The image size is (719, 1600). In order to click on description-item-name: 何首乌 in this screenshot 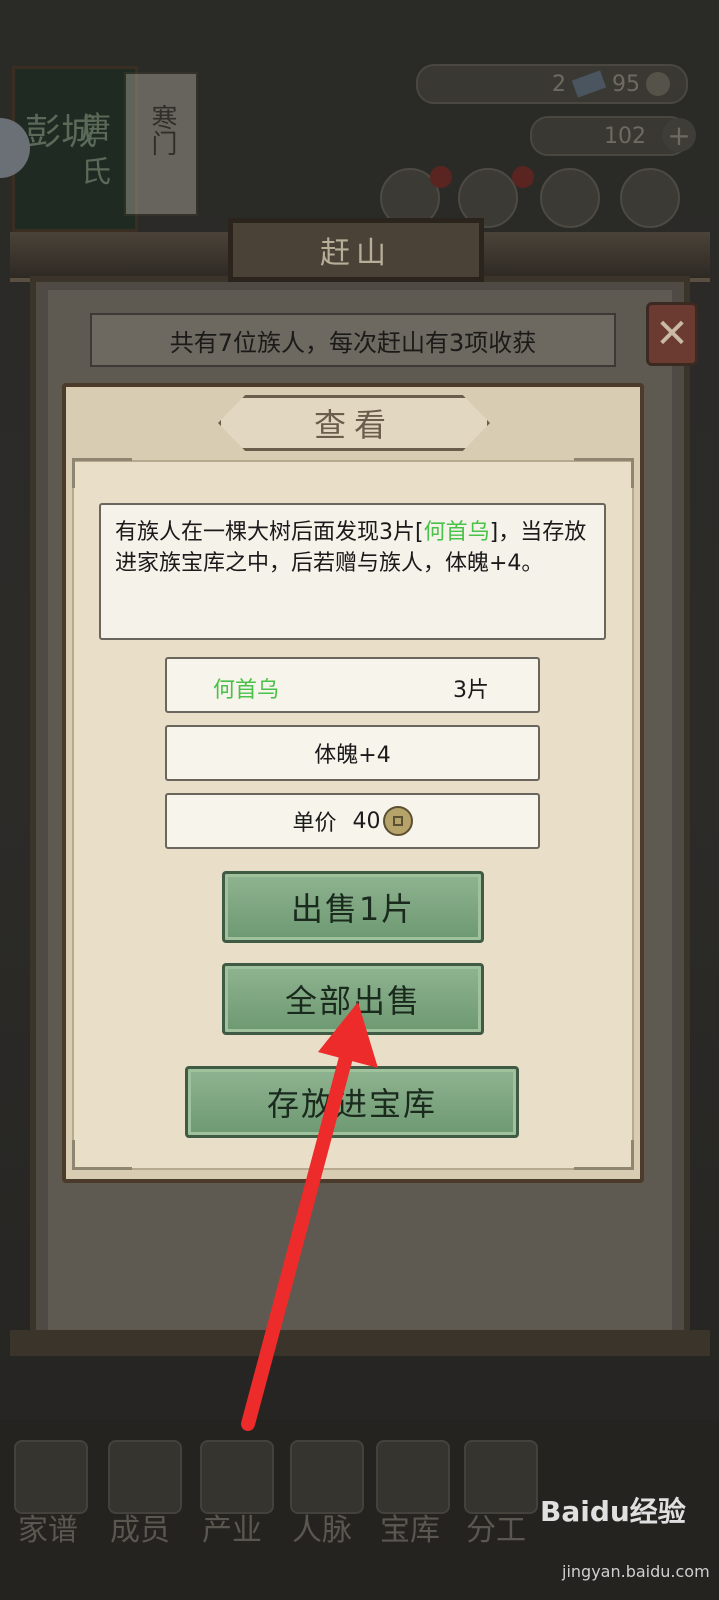, I will do `click(456, 532)`.